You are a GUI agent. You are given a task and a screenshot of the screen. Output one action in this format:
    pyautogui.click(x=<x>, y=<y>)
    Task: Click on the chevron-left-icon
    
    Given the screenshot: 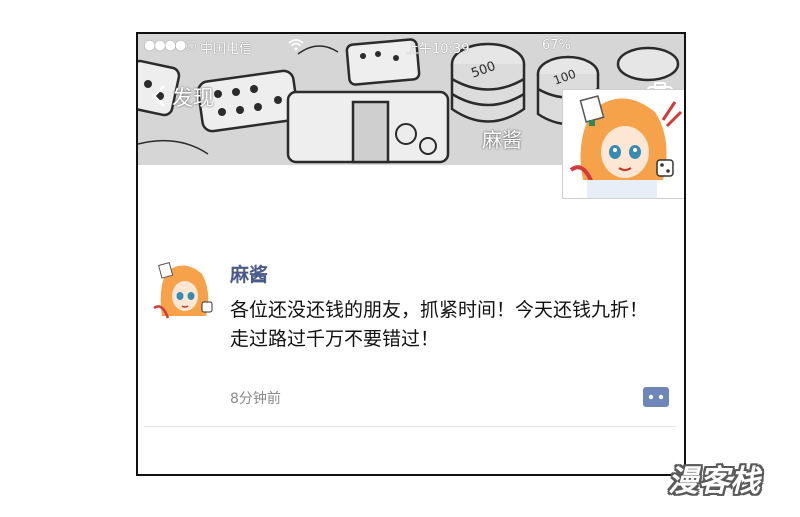 What is the action you would take?
    pyautogui.click(x=159, y=96)
    